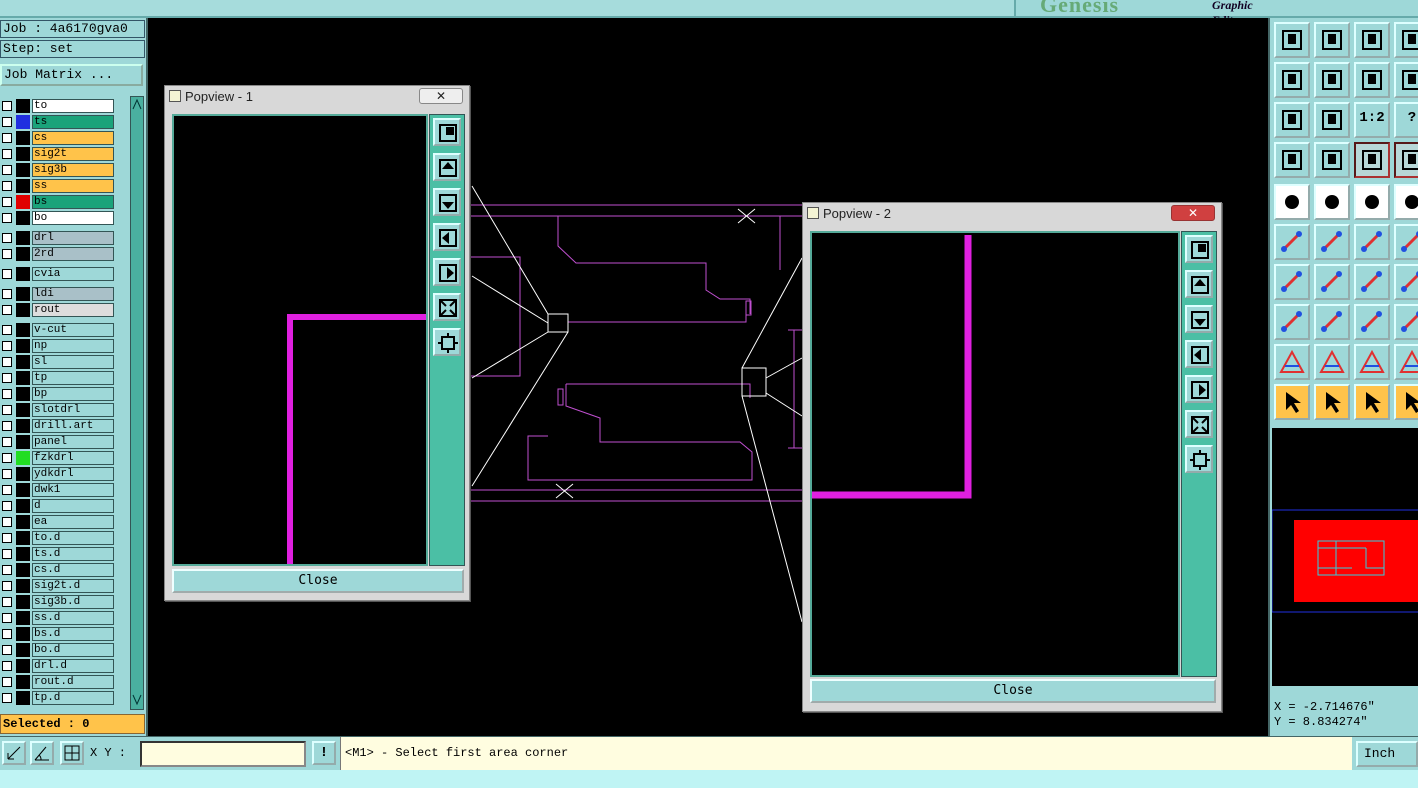  What do you see at coordinates (64, 409) in the screenshot?
I see `layer-row: slotdrl` at bounding box center [64, 409].